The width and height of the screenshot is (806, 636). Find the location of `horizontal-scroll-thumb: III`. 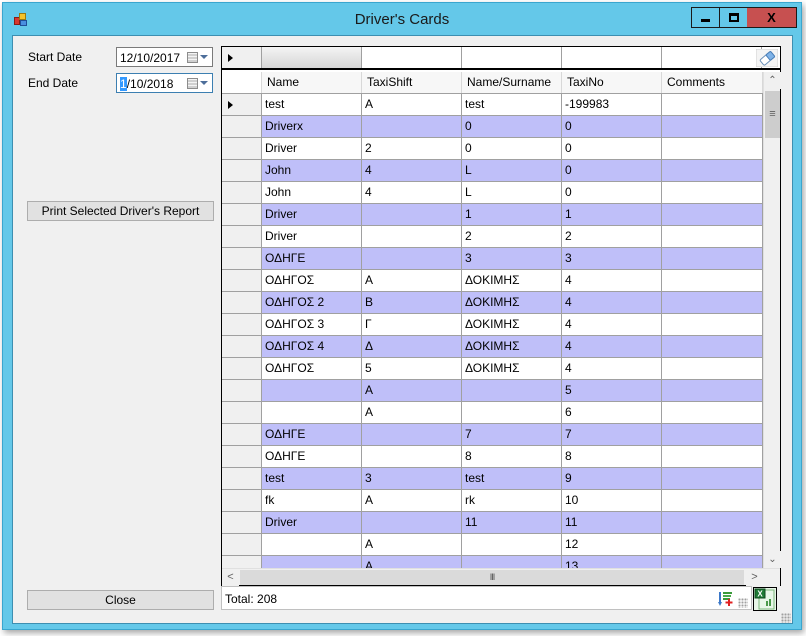

horizontal-scroll-thumb: III is located at coordinates (492, 577).